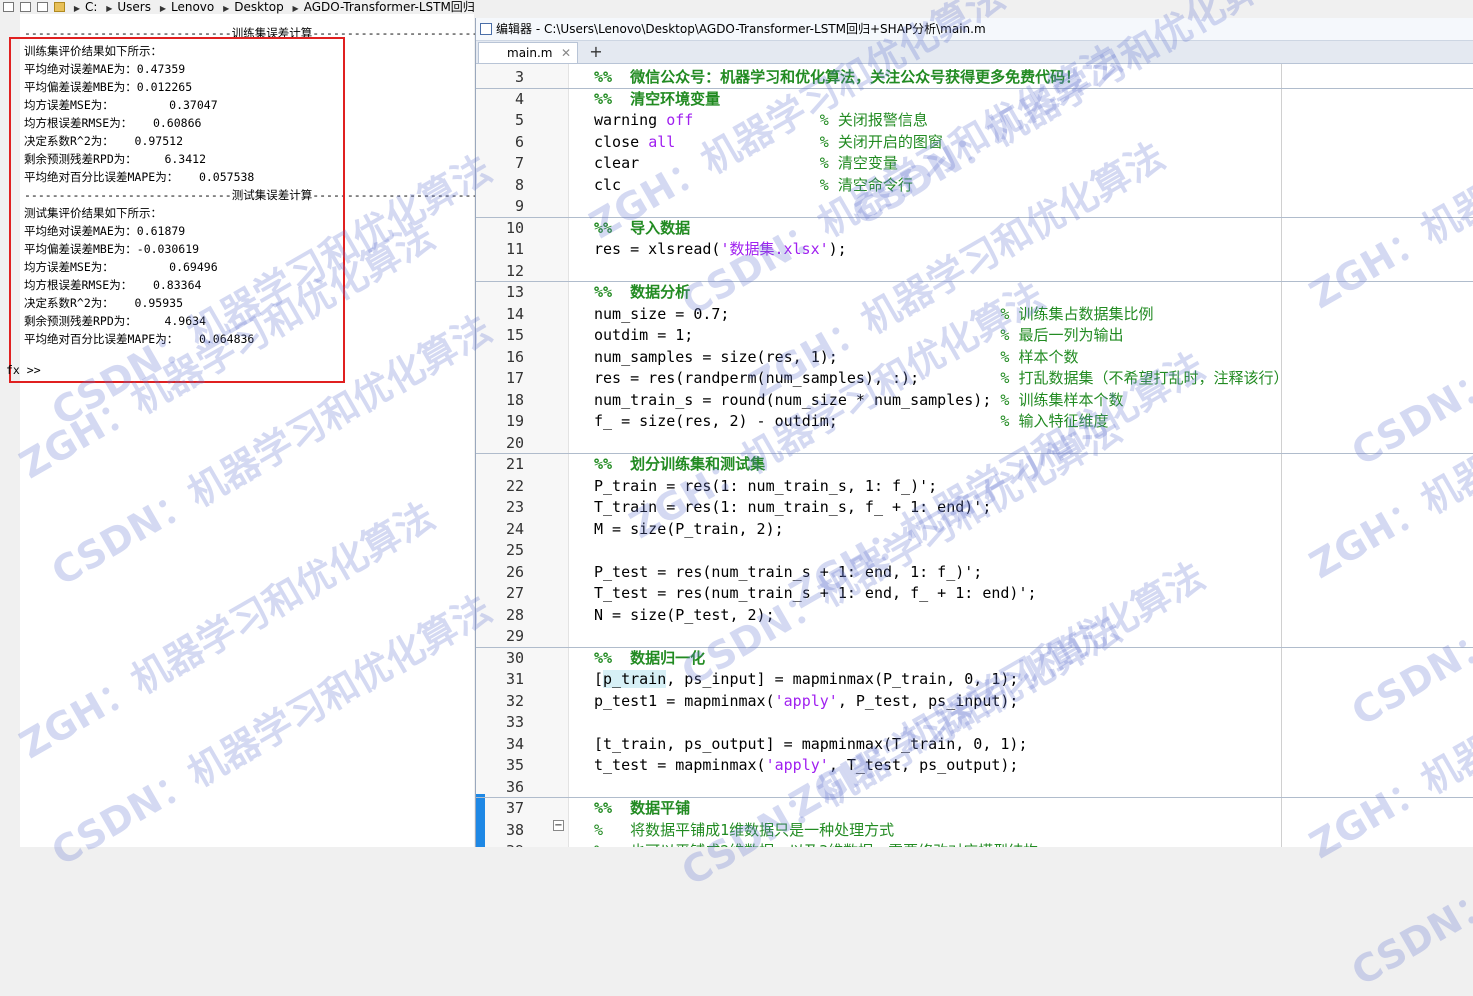  What do you see at coordinates (816, 844) in the screenshot?
I see `code-text: % 也可以平铺成2维数据，以及3维数据，需要修改对应模型结构` at bounding box center [816, 844].